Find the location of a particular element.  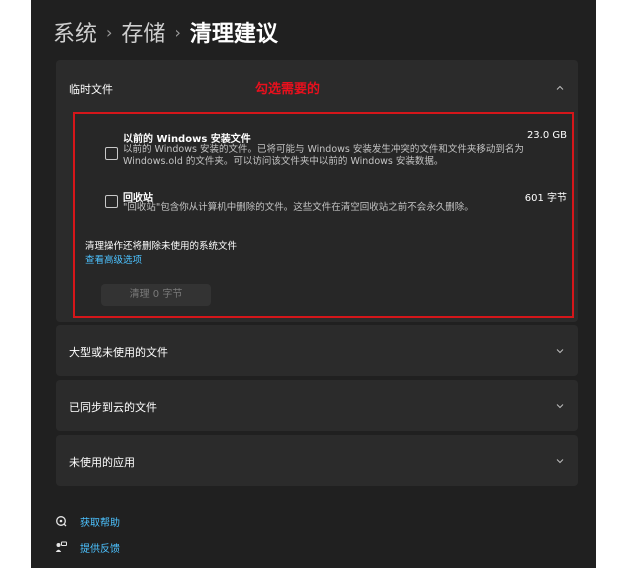

help-icon is located at coordinates (61, 521).